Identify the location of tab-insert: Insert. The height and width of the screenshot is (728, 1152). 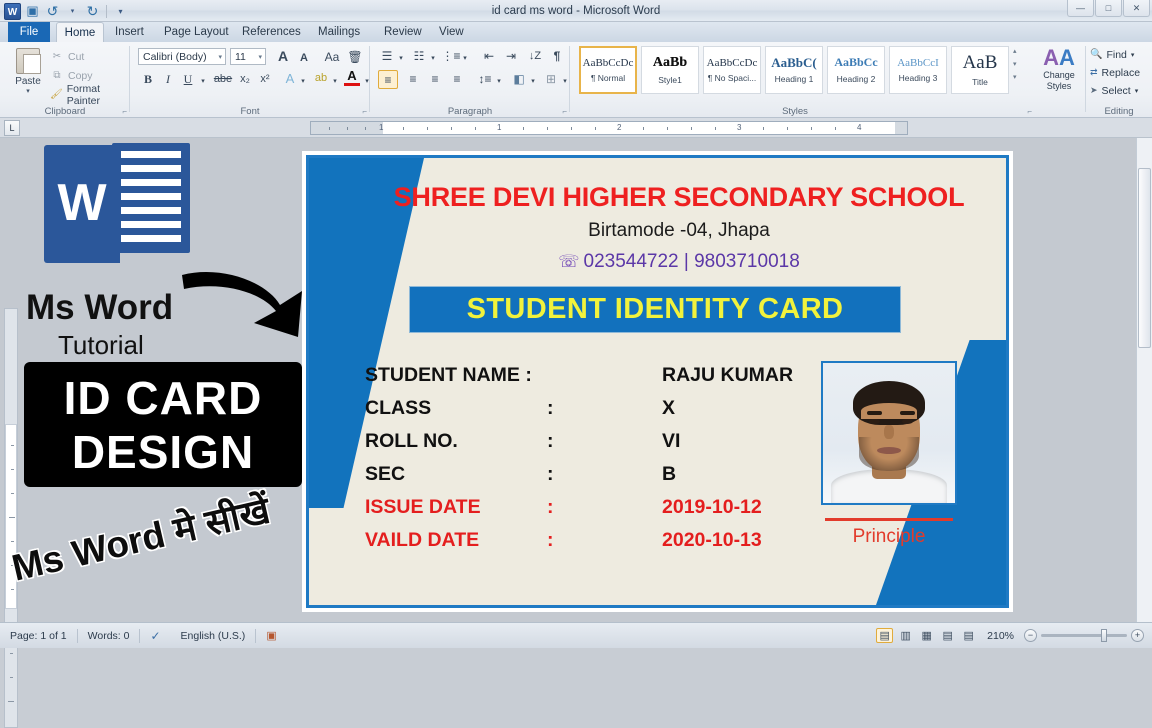
(129, 32).